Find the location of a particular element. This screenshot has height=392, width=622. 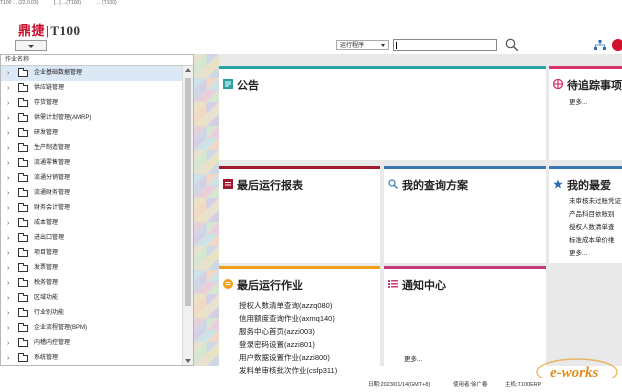

last-job-link: 用户数据设置作业(azzi800) is located at coordinates (288, 357).